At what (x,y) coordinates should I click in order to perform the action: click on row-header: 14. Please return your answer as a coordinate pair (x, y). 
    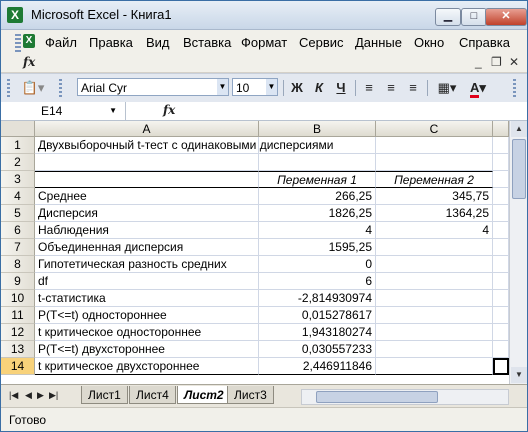
    Looking at the image, I should click on (18, 366).